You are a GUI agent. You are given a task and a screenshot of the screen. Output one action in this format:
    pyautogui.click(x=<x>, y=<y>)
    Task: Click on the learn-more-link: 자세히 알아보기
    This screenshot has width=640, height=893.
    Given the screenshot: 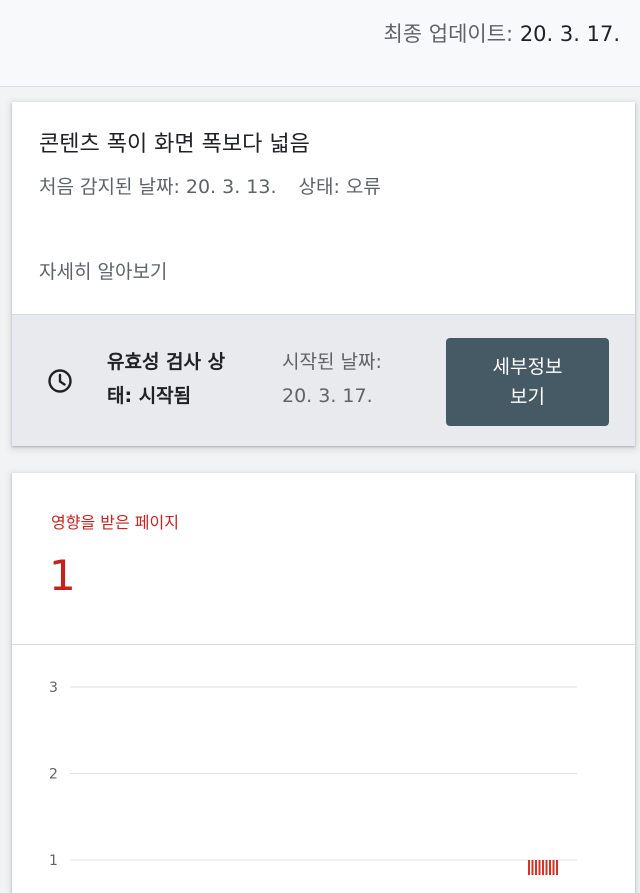 What is the action you would take?
    pyautogui.click(x=103, y=272)
    